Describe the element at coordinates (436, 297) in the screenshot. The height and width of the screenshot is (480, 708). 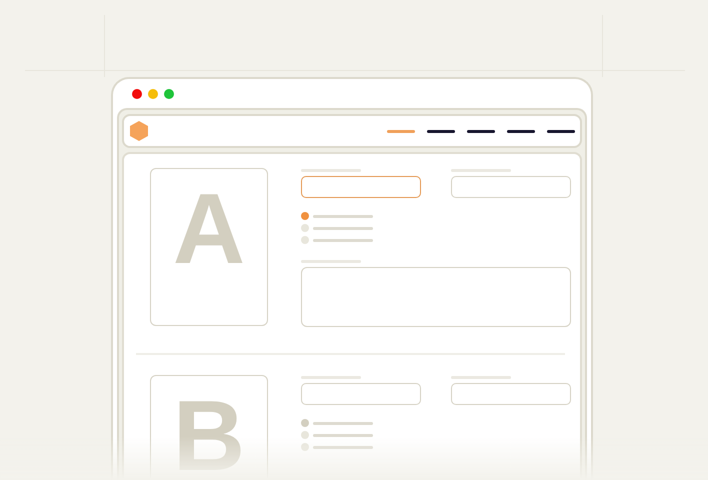
I see `text-area-field` at that location.